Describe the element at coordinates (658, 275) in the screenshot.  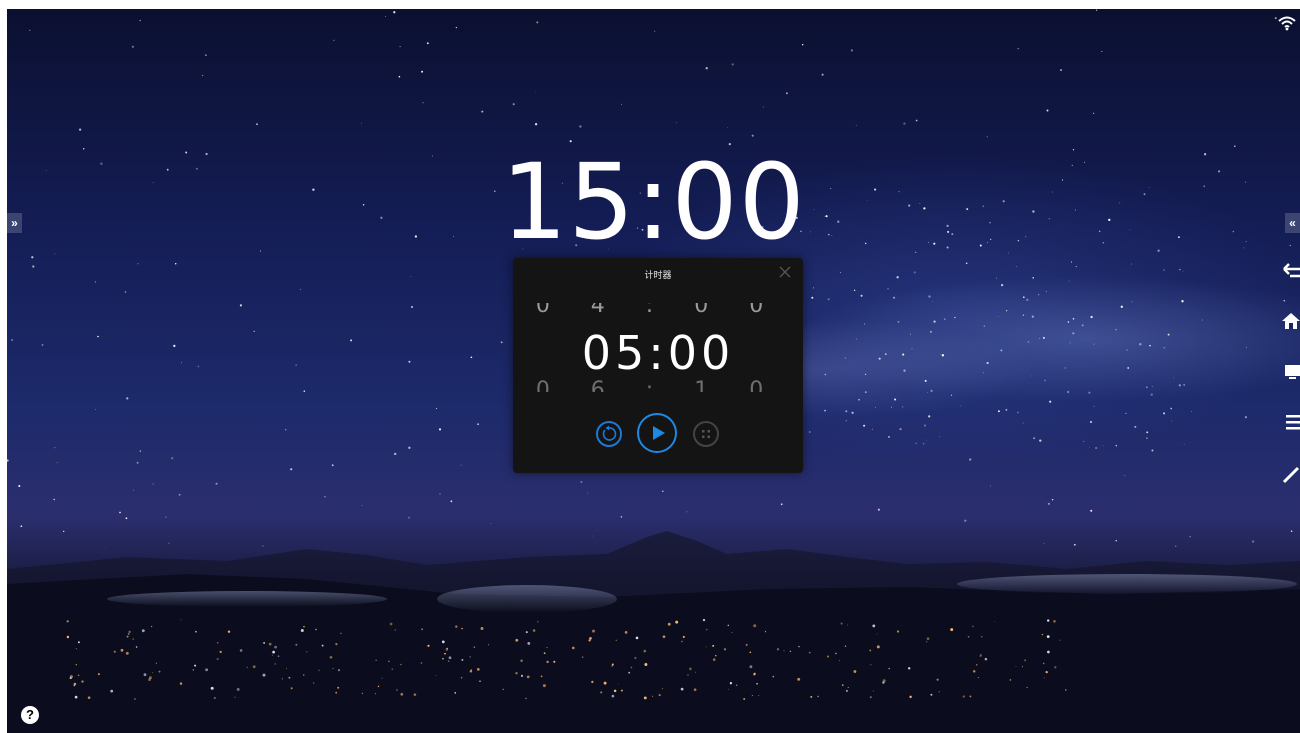
I see `timer-title: 计时器` at that location.